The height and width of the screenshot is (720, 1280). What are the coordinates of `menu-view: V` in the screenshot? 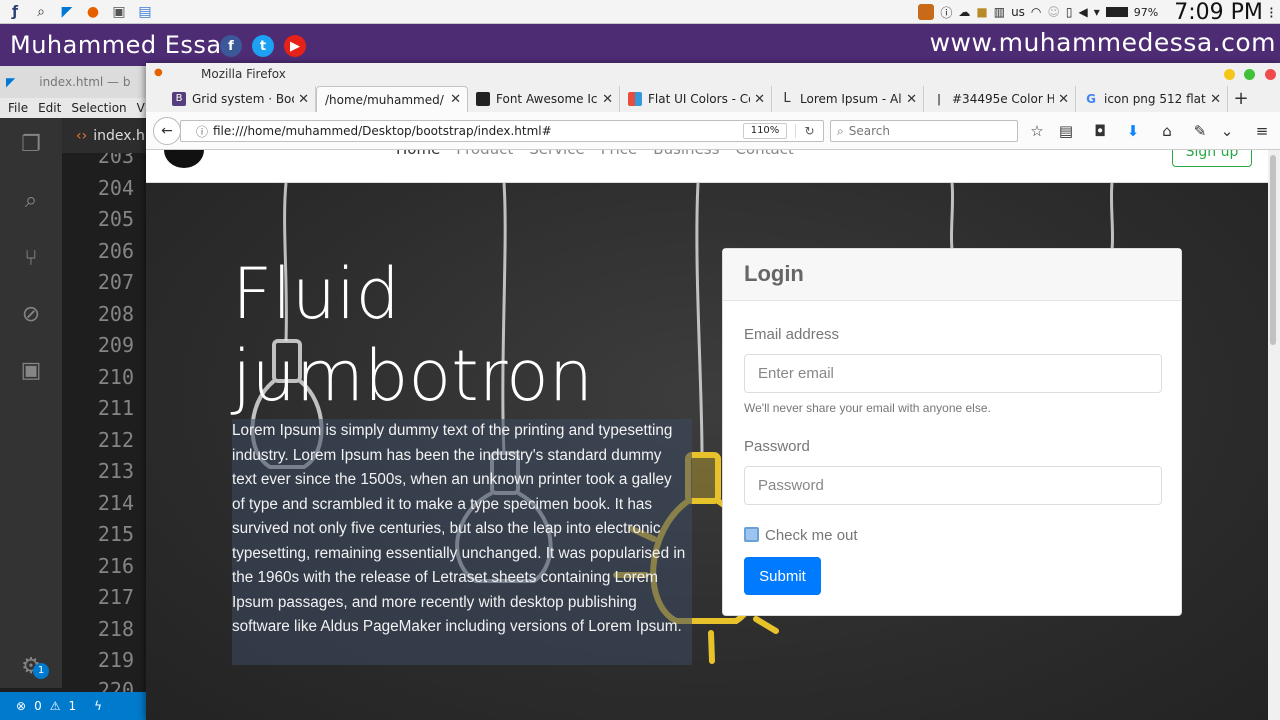 It's located at (141, 108).